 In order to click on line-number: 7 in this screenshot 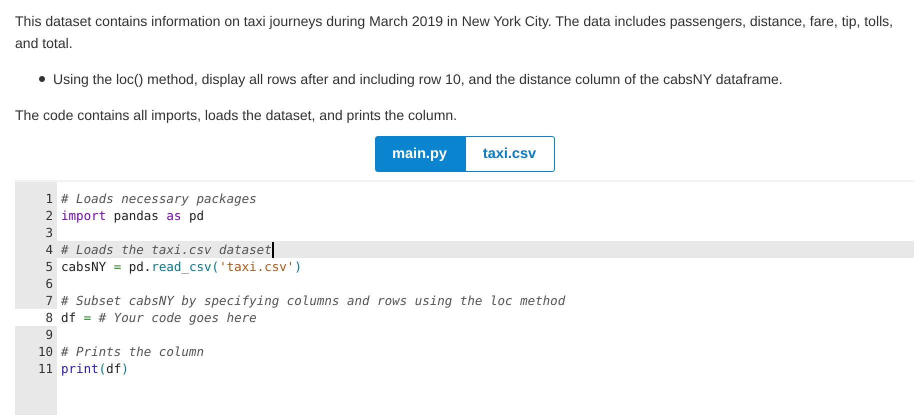, I will do `click(49, 300)`.